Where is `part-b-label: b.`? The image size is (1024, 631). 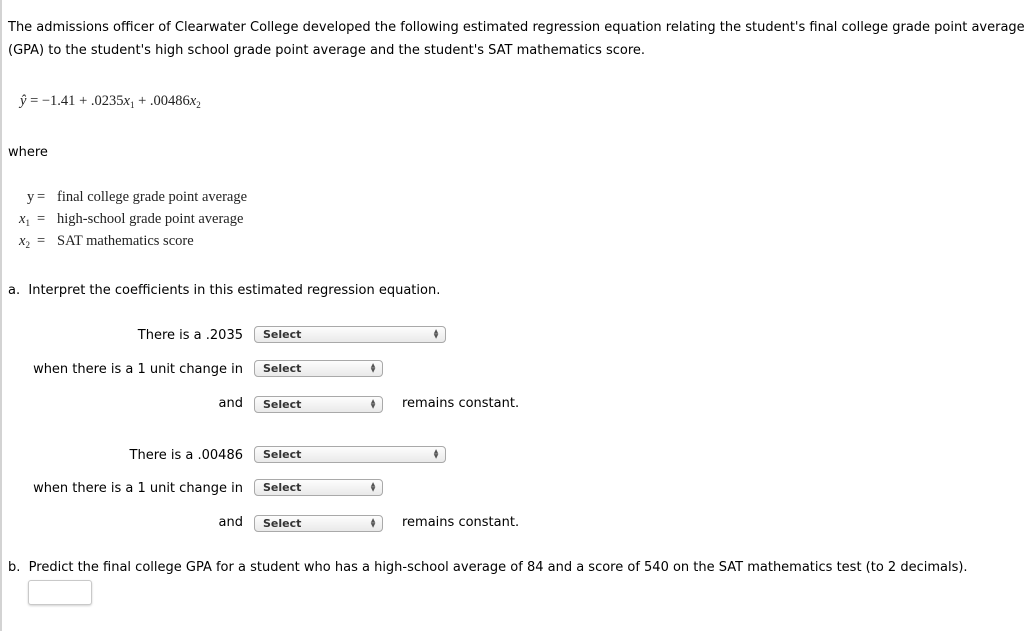 part-b-label: b. is located at coordinates (14, 567).